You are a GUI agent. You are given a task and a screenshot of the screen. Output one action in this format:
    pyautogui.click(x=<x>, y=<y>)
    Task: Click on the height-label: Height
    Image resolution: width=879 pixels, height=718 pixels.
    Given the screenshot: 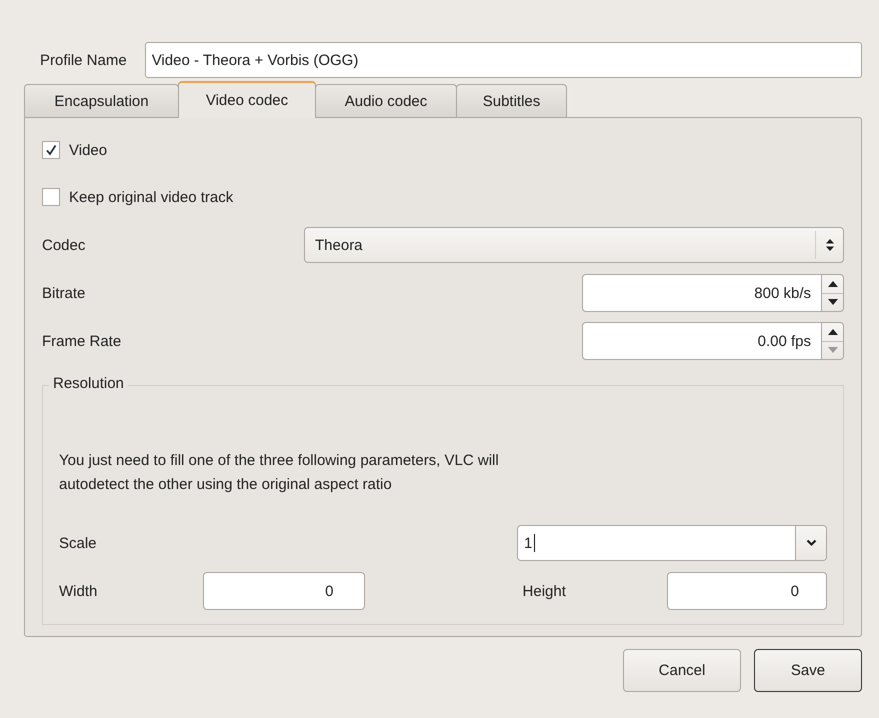 What is the action you would take?
    pyautogui.click(x=544, y=591)
    